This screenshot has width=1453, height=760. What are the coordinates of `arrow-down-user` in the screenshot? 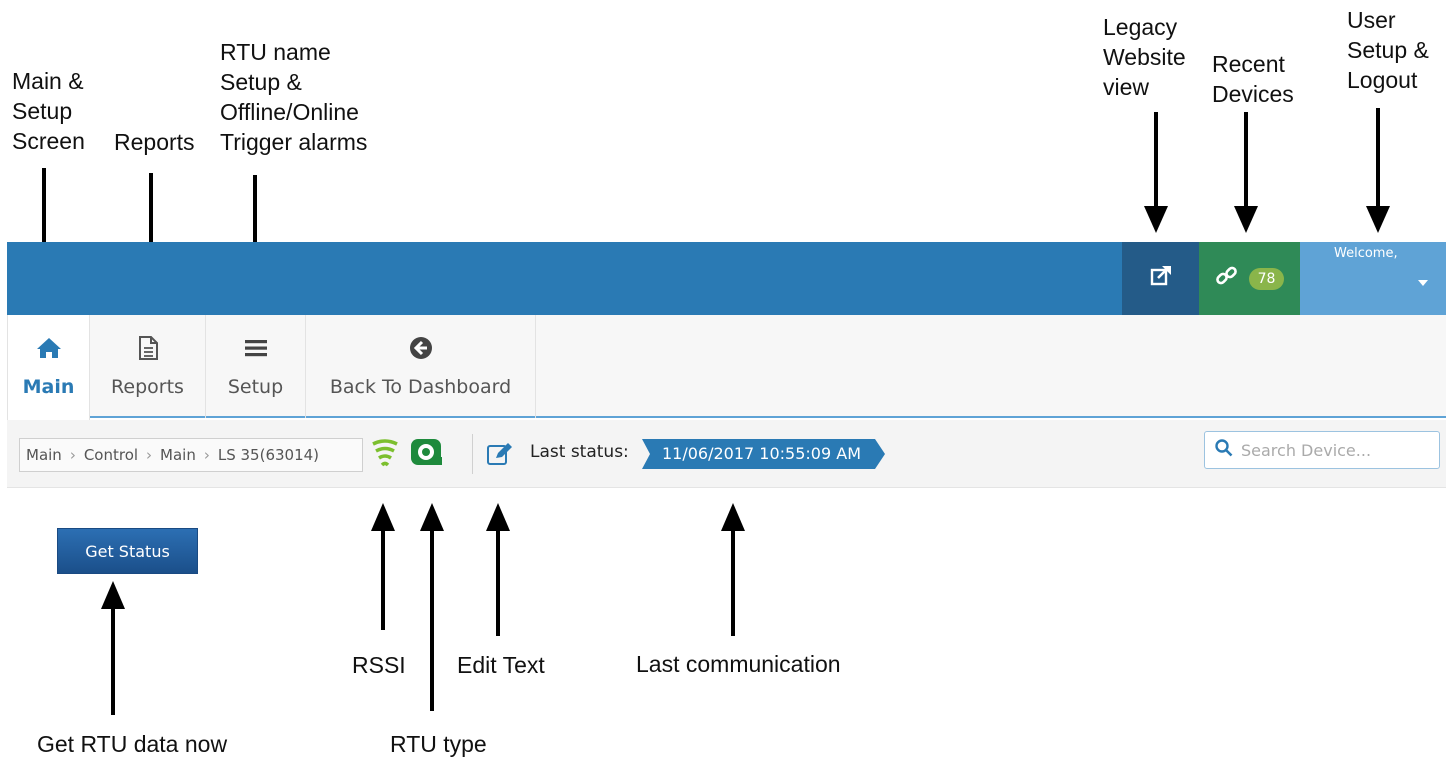 It's located at (1378, 170).